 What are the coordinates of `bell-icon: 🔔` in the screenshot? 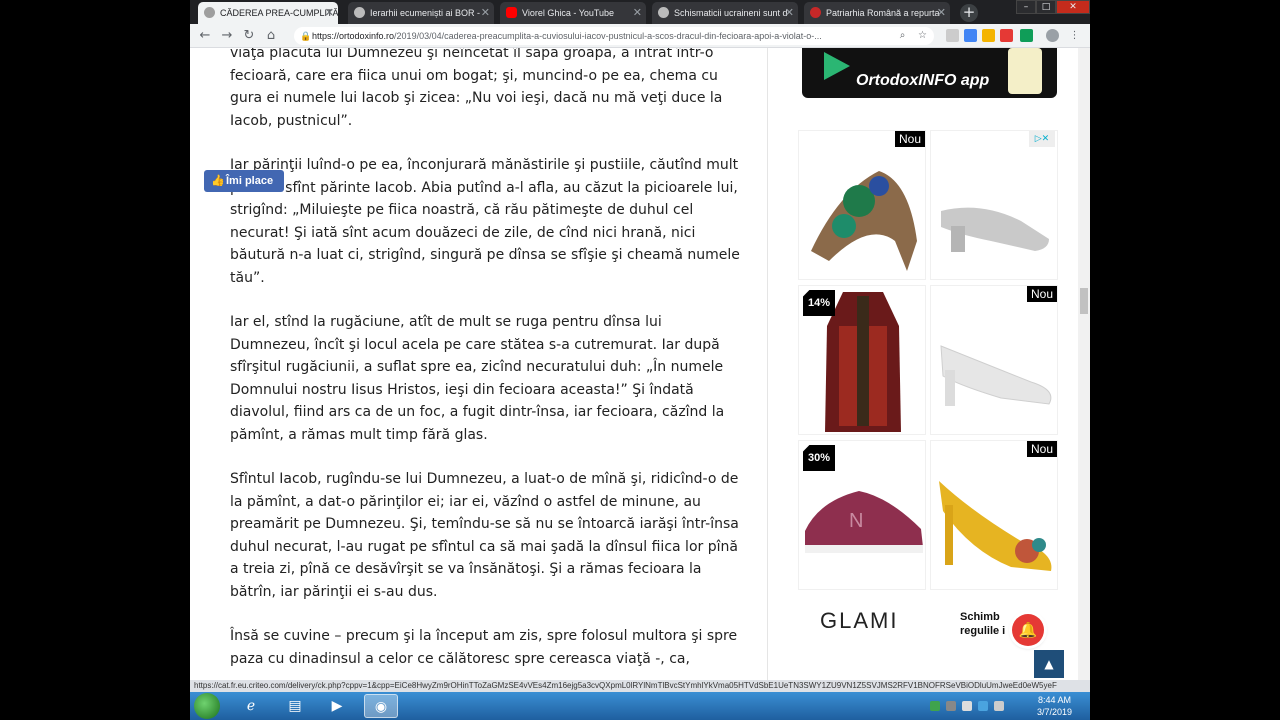 It's located at (1028, 630).